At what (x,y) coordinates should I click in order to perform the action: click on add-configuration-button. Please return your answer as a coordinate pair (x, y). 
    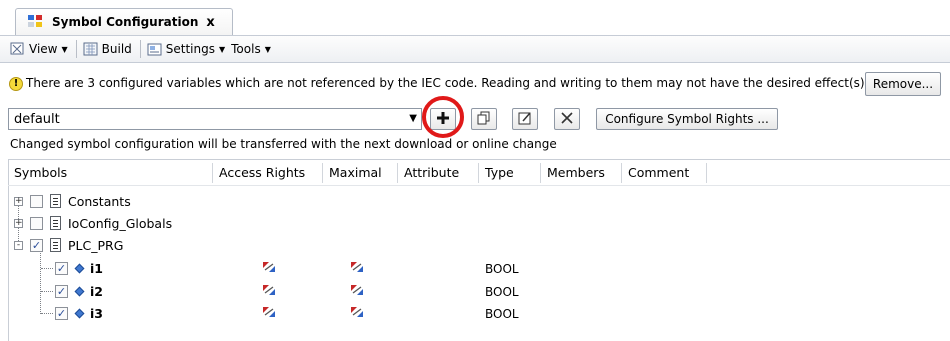
    Looking at the image, I should click on (443, 119).